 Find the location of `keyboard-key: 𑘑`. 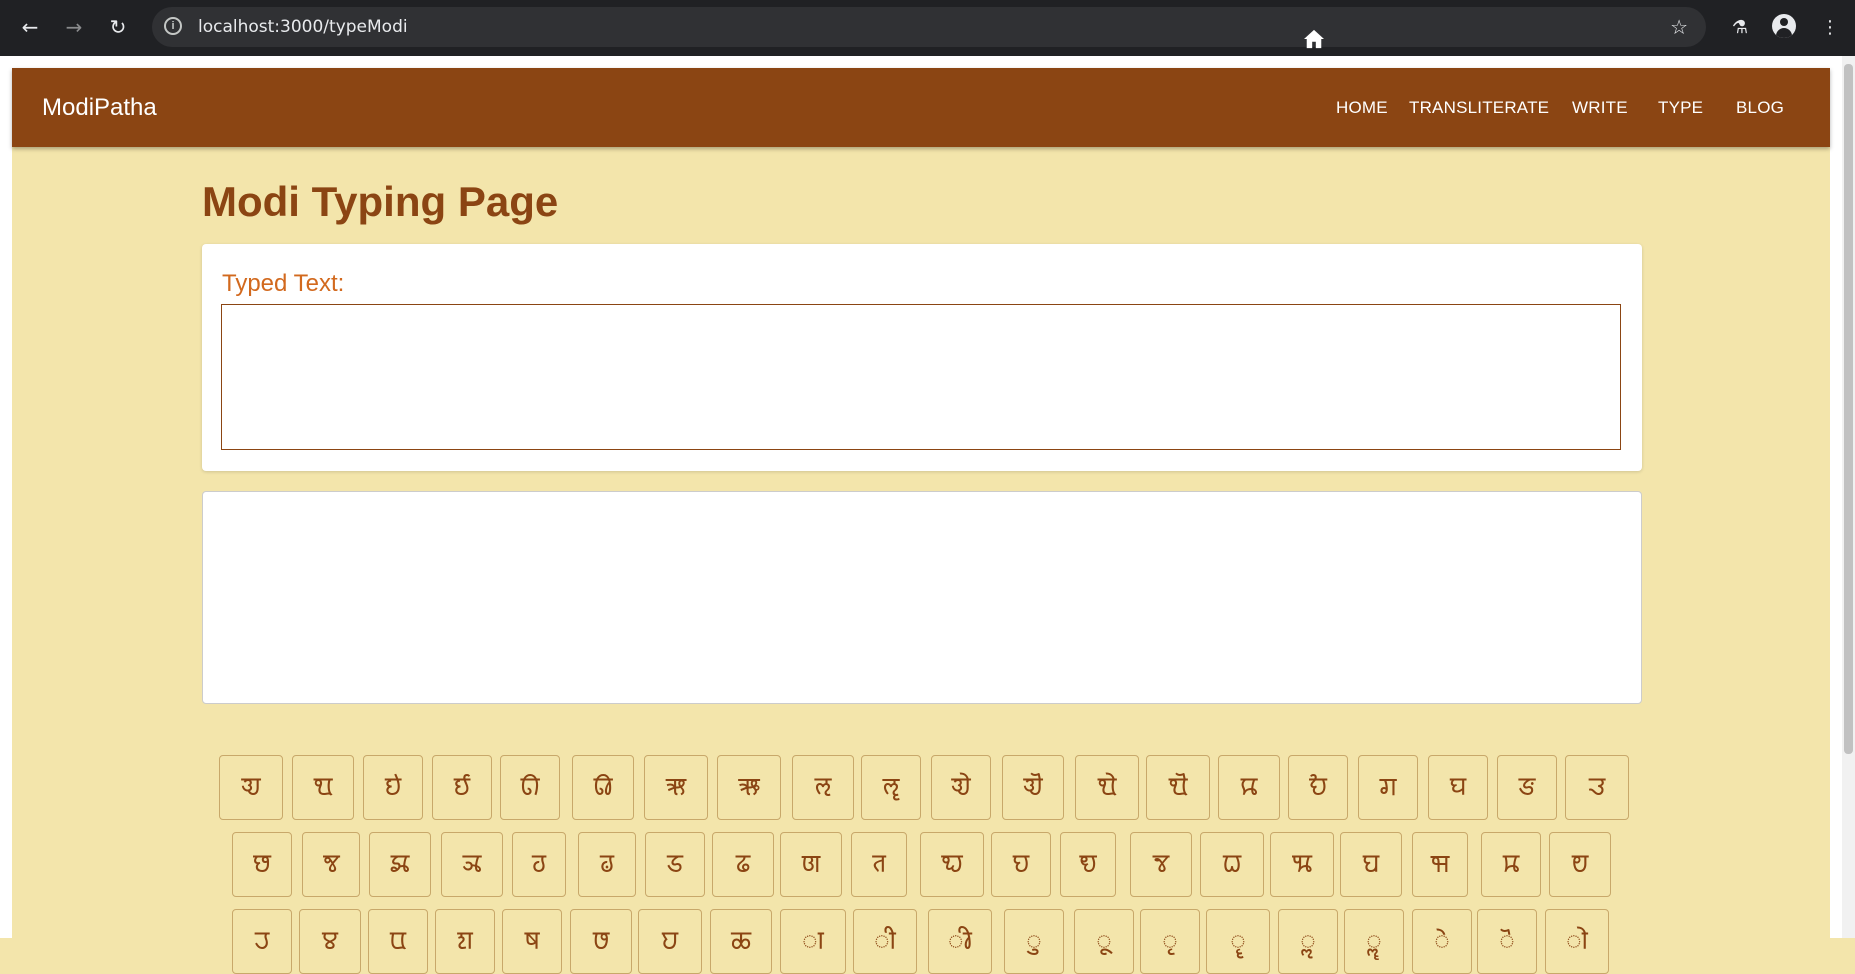

keyboard-key: 𑘑 is located at coordinates (1458, 787).